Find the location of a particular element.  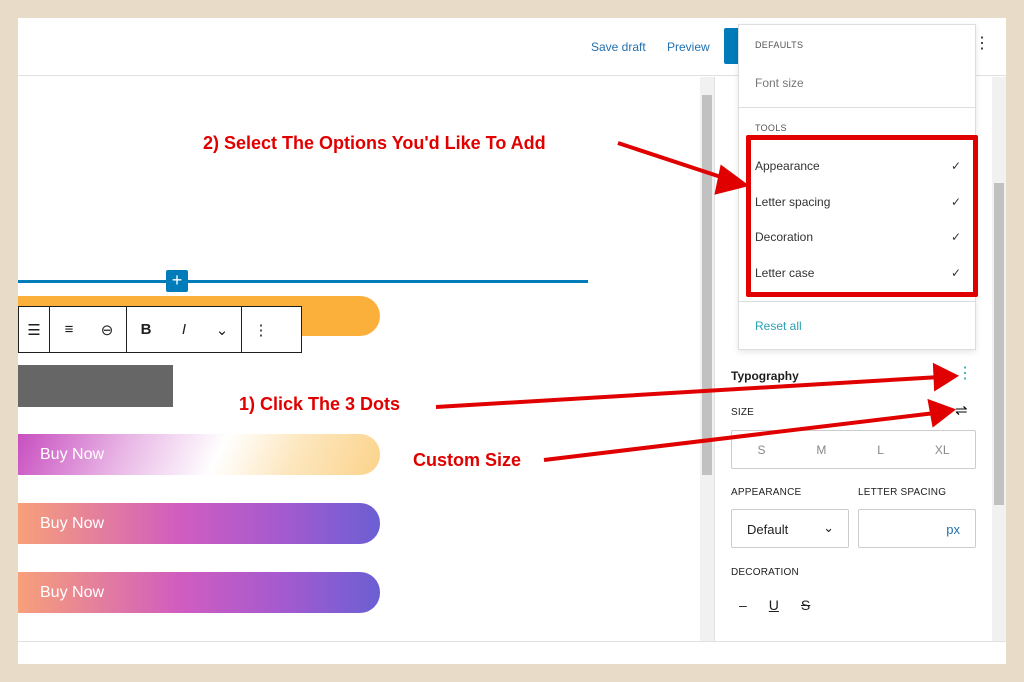

arrow-custom is located at coordinates (739, 436).